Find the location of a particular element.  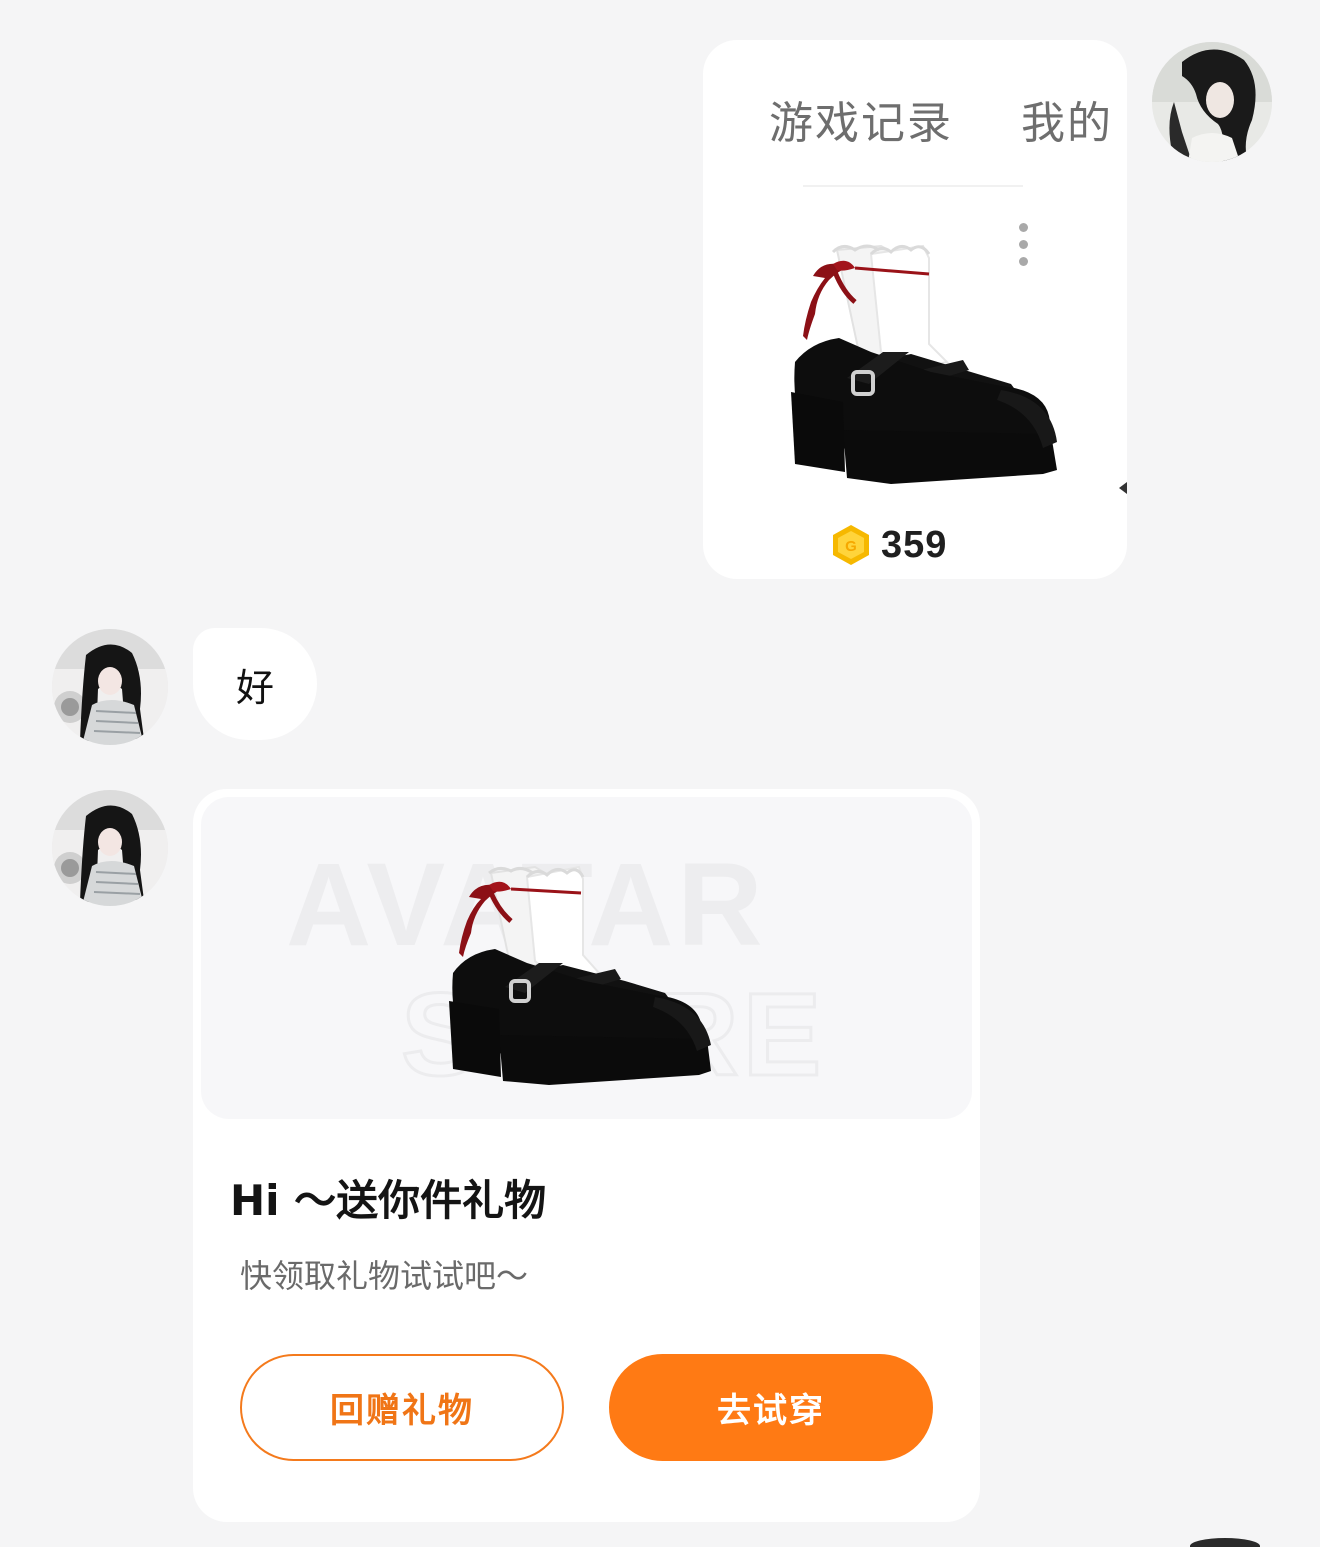

price-row: G 359 is located at coordinates (889, 545).